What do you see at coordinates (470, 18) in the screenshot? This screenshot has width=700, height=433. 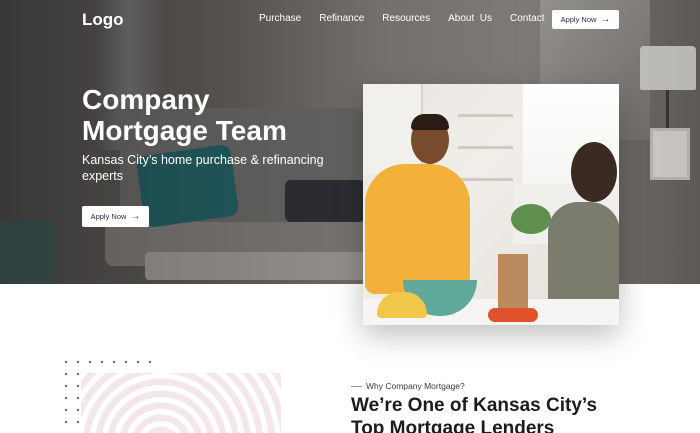 I see `nav-about-us: About Us` at bounding box center [470, 18].